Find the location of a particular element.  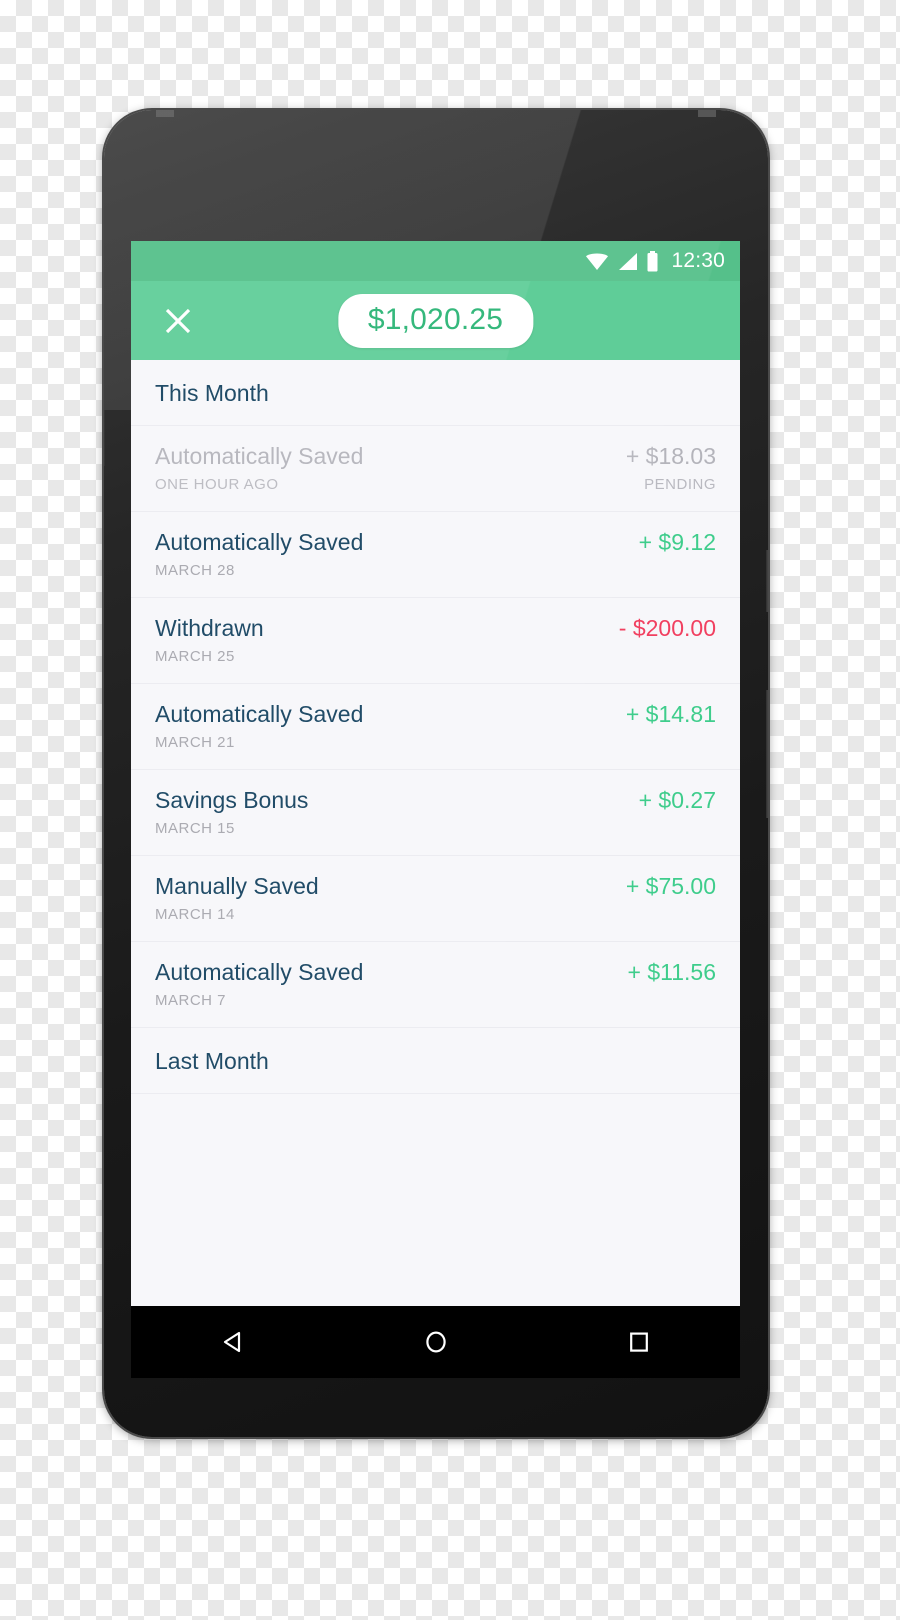

back-button is located at coordinates (233, 1342).